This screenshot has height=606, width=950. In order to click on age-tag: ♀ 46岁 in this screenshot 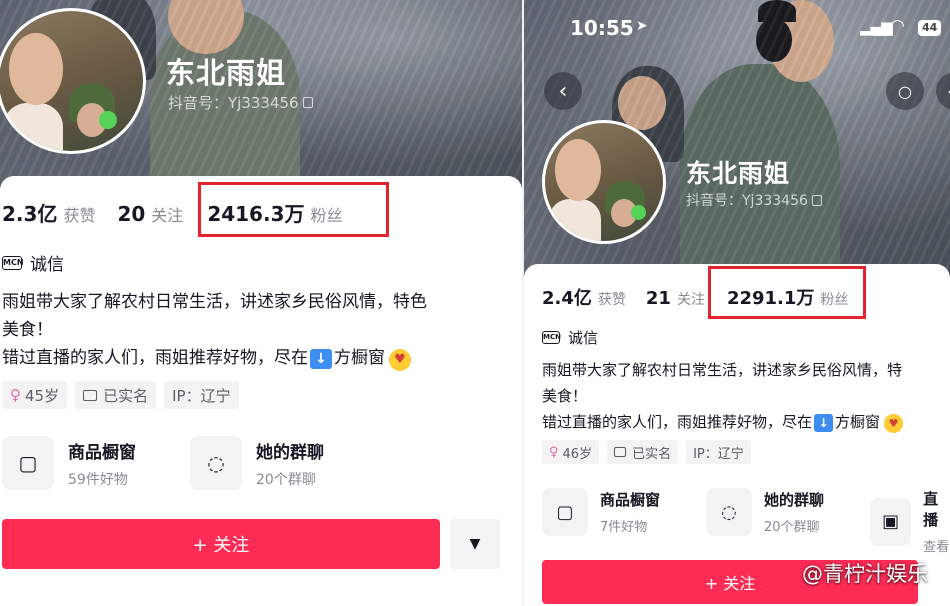, I will do `click(571, 452)`.